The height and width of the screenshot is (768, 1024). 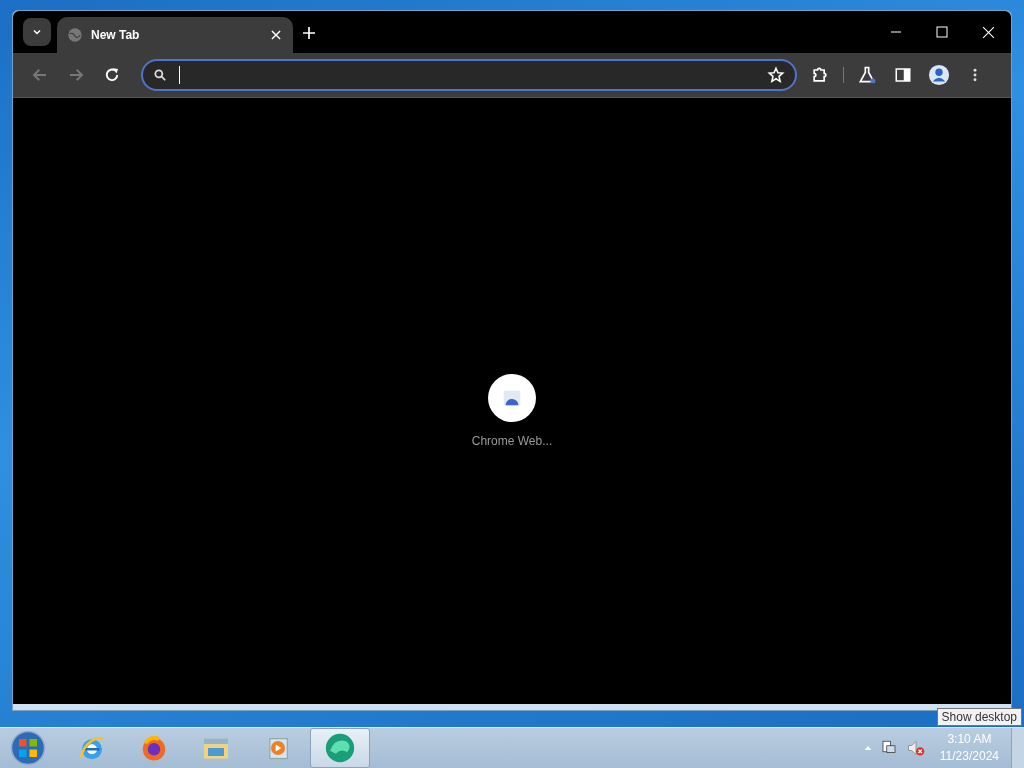 I want to click on flask-icon, so click(x=867, y=75).